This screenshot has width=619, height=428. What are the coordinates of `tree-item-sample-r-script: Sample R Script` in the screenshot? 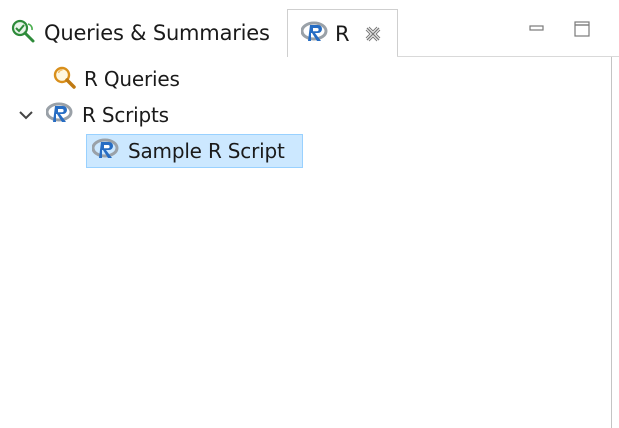 It's located at (194, 151).